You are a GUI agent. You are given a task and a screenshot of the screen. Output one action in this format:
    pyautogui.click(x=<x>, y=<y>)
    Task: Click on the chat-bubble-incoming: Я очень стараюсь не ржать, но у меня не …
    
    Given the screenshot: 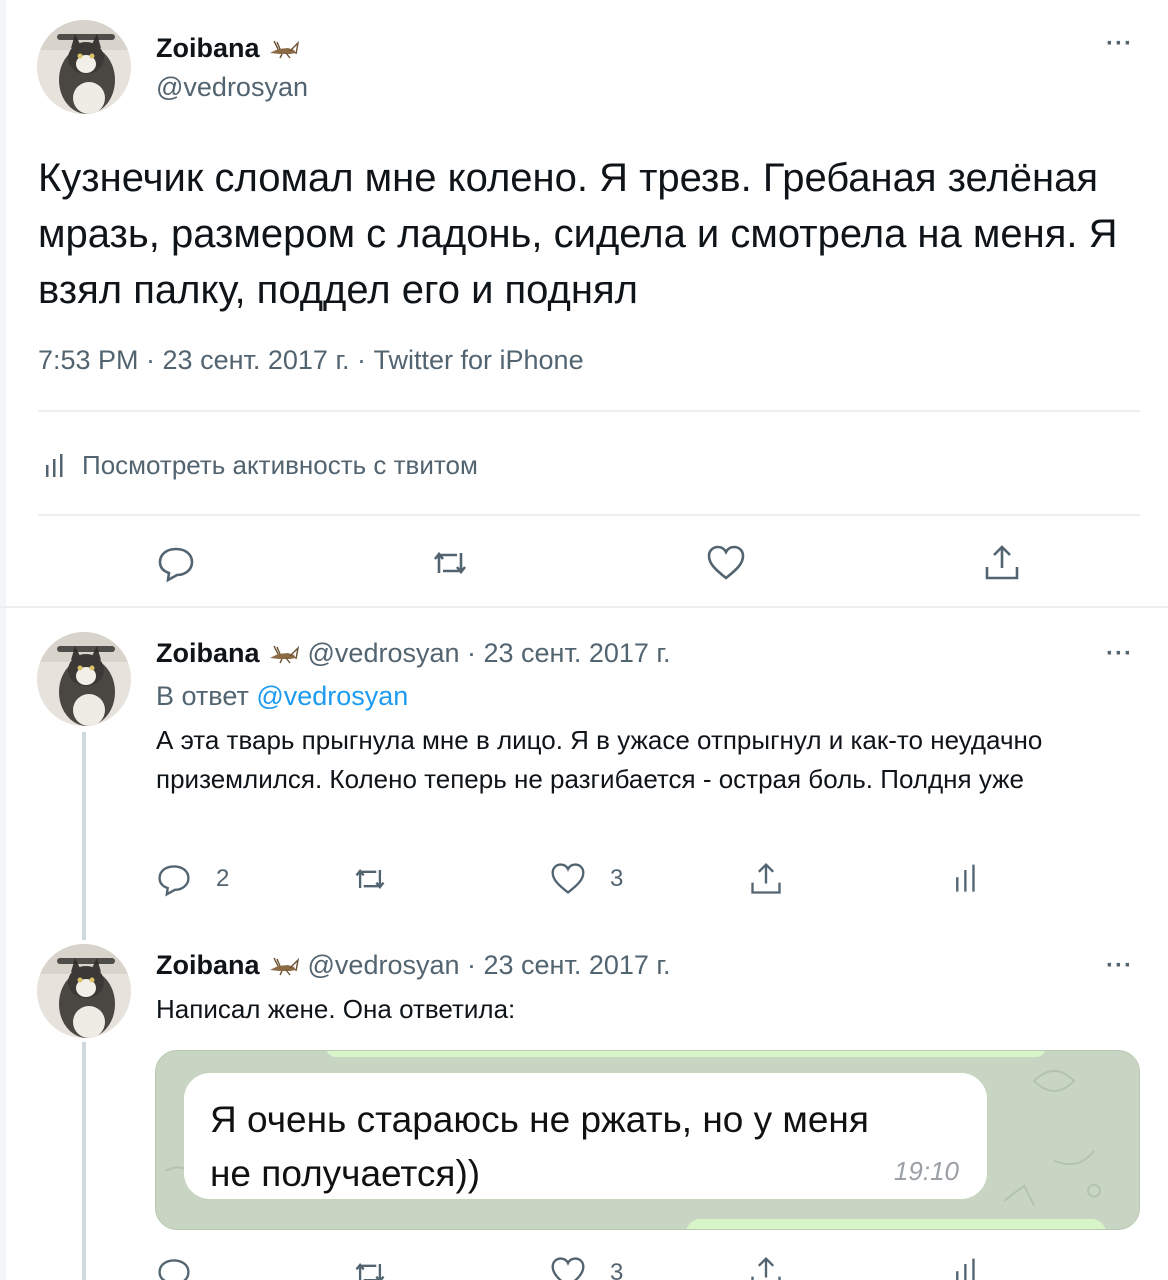 What is the action you would take?
    pyautogui.click(x=585, y=1136)
    